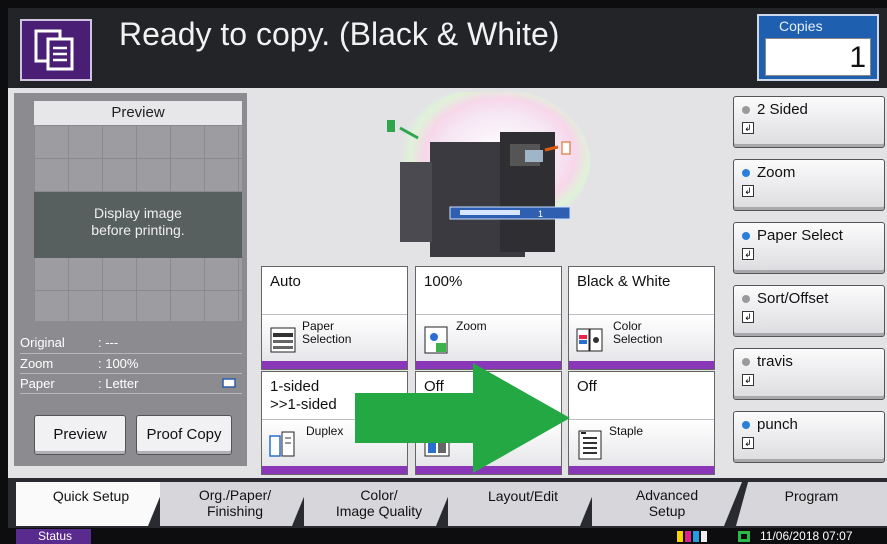 This screenshot has width=887, height=544. What do you see at coordinates (641, 318) in the screenshot?
I see `color-selection-button: Black & White Color Selection` at bounding box center [641, 318].